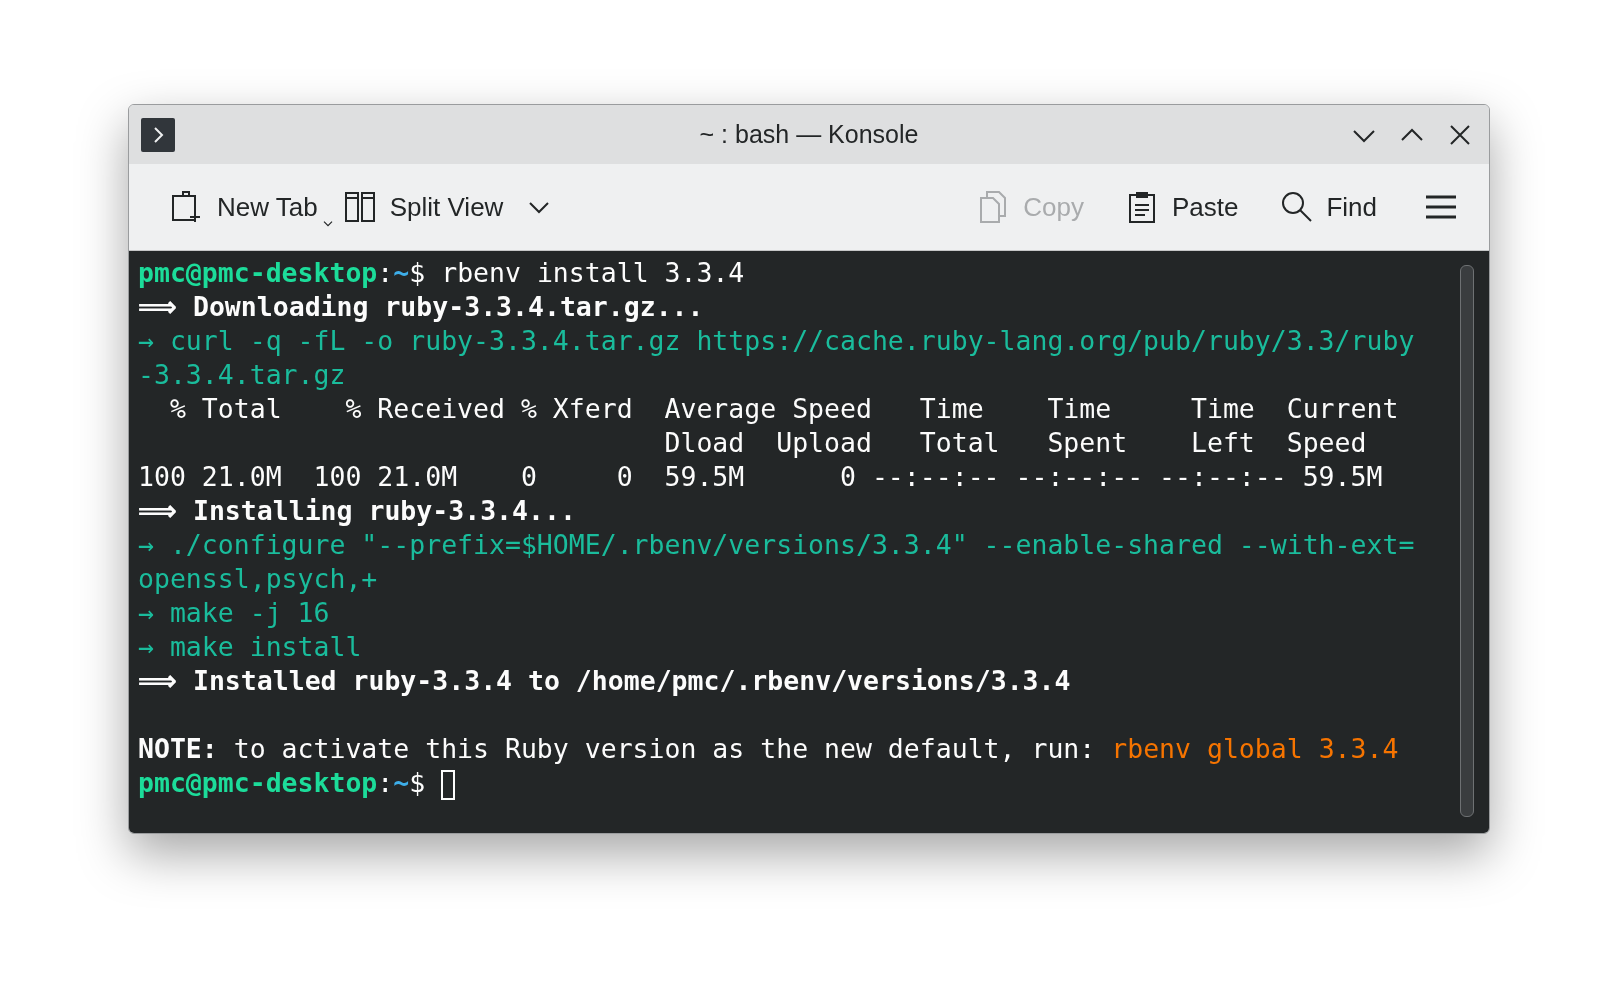 The height and width of the screenshot is (986, 1618). What do you see at coordinates (768, 748) in the screenshot?
I see `terminal-line: NOTE: to activate this Ruby version as the new default, run: rbenv global 3.3.4` at bounding box center [768, 748].